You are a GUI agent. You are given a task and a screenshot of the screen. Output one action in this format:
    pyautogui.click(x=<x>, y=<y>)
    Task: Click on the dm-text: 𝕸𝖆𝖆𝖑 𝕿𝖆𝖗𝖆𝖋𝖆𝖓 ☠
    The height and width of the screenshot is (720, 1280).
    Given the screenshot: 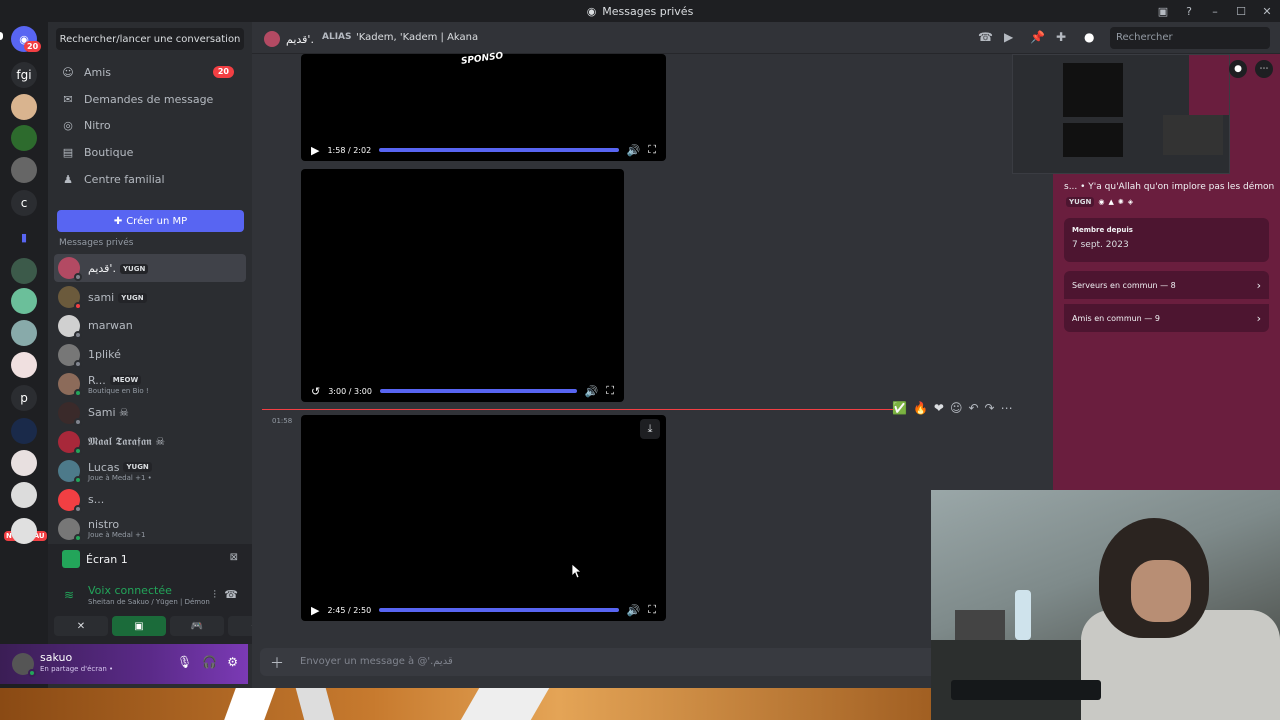 What is the action you would take?
    pyautogui.click(x=126, y=442)
    